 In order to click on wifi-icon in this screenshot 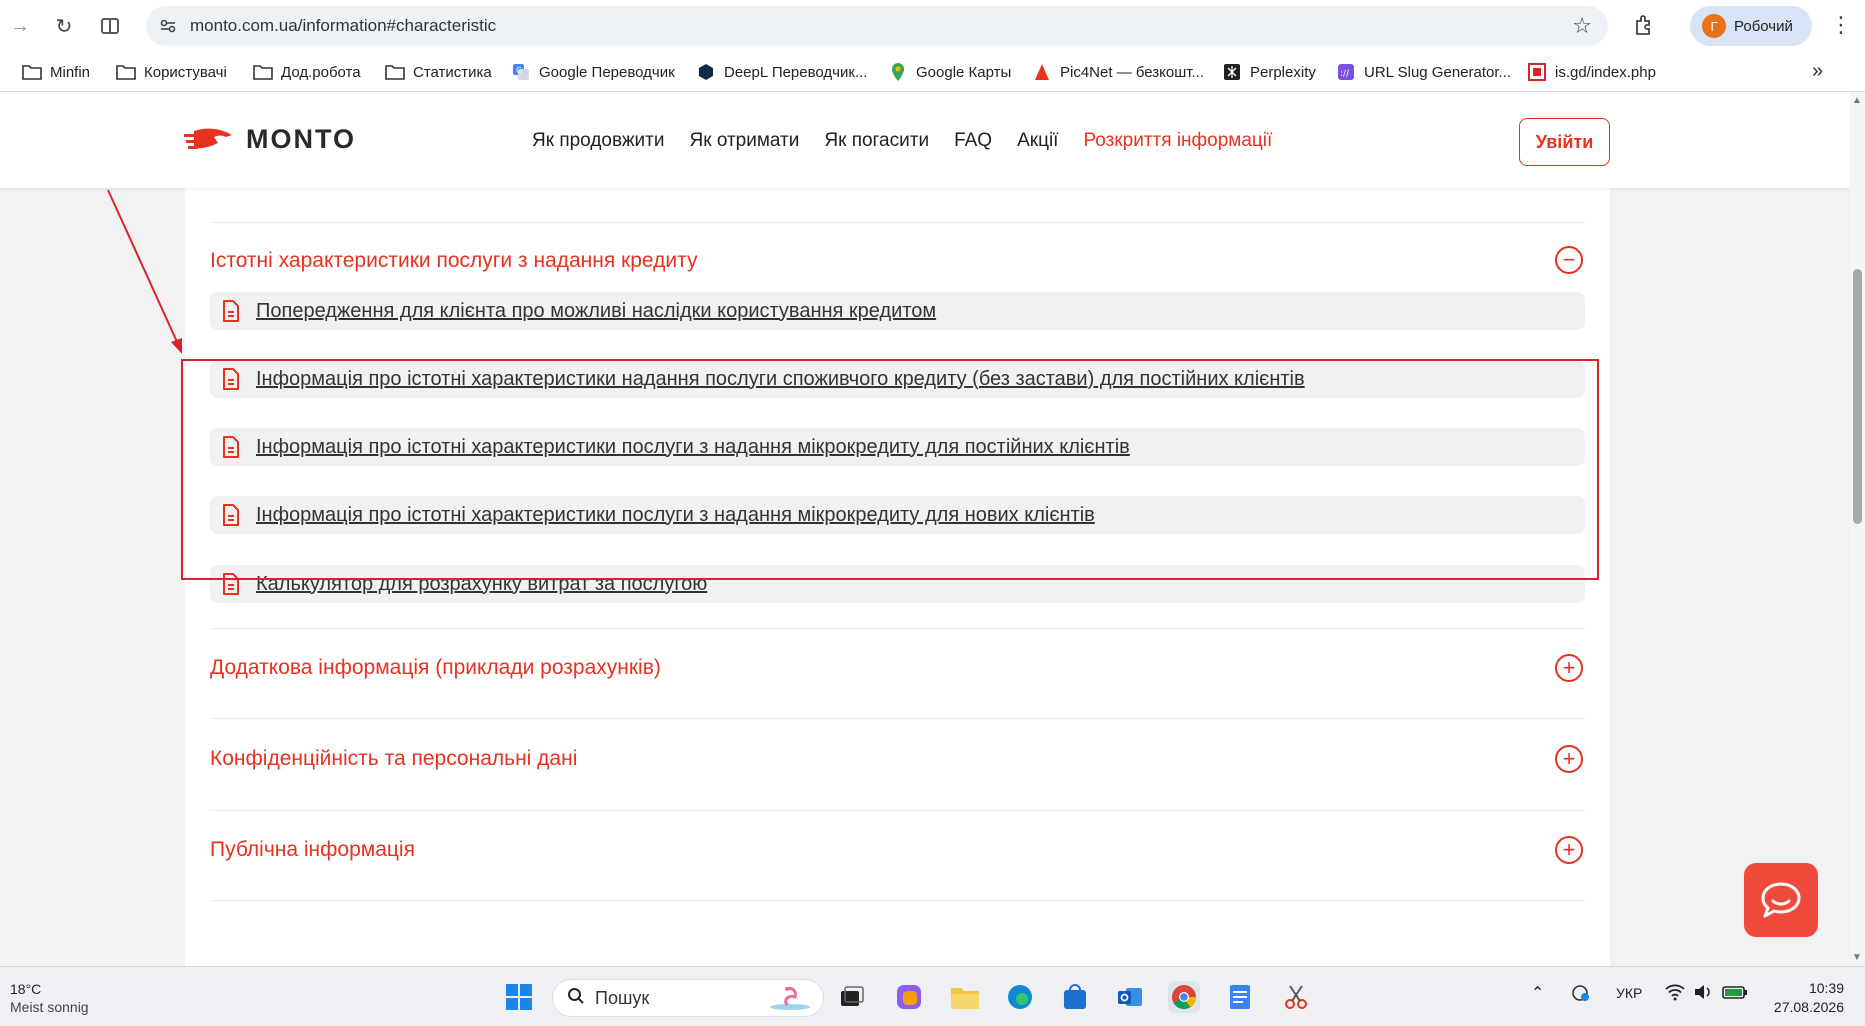, I will do `click(1675, 993)`.